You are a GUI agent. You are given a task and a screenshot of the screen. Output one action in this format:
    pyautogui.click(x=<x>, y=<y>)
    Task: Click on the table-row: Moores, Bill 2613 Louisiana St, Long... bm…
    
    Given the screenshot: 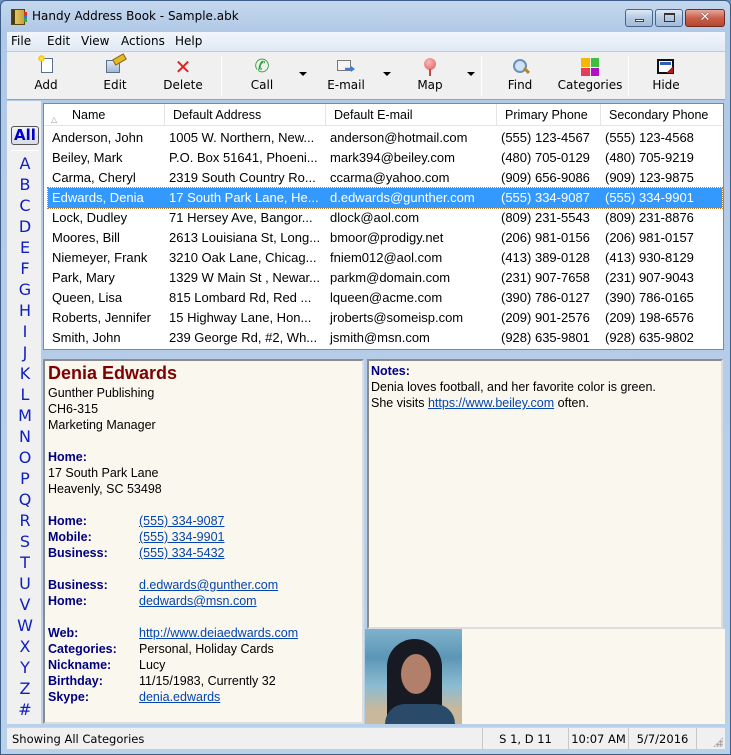 What is the action you would take?
    pyautogui.click(x=385, y=238)
    